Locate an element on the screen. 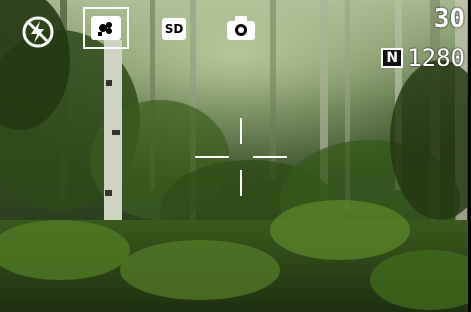 The image size is (471, 312). portrait-flower-icon is located at coordinates (106, 28).